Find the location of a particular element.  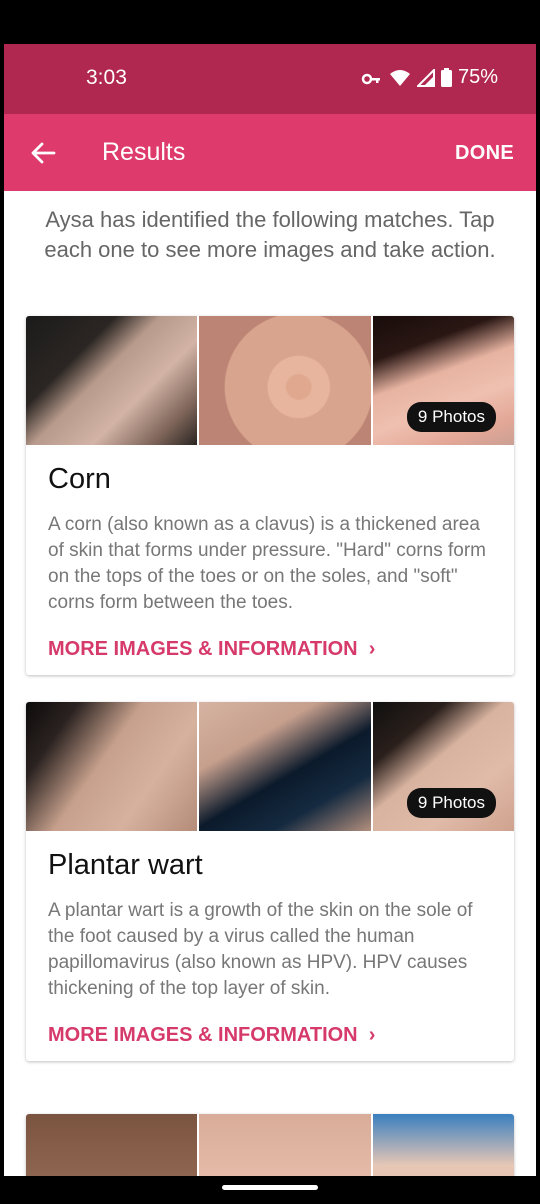

battery-percent: 75% is located at coordinates (477, 77).